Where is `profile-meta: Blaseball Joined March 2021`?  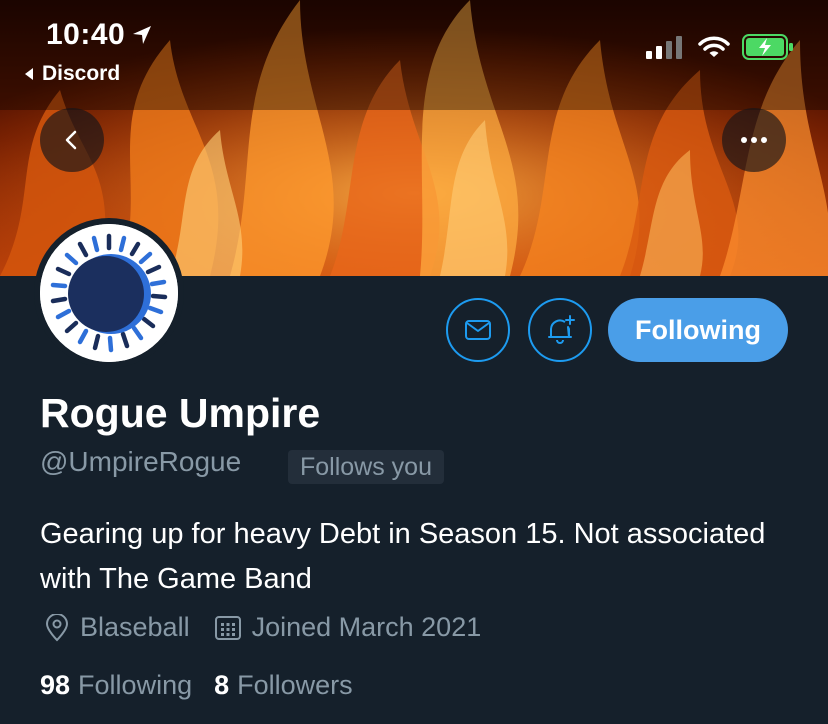
profile-meta: Blaseball Joined March 2021 is located at coordinates (274, 627).